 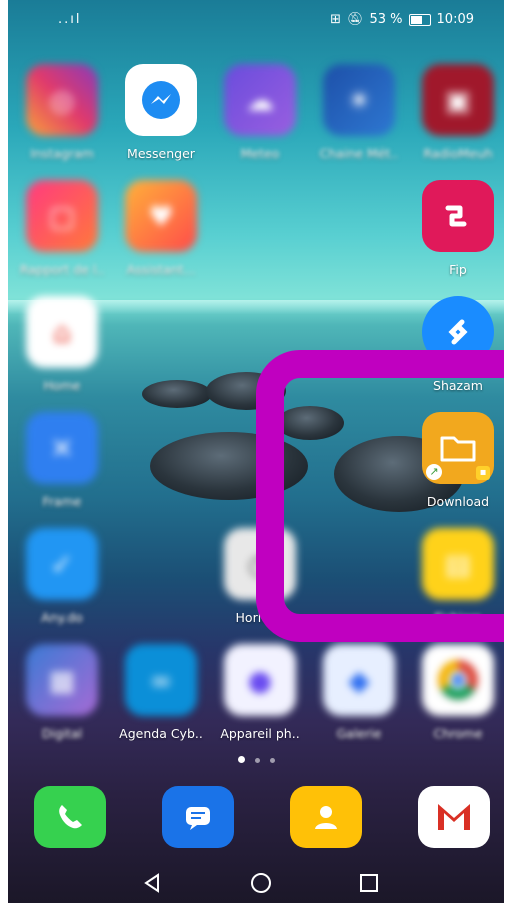 I want to click on app-digital: ▦ Digital, so click(x=62, y=692).